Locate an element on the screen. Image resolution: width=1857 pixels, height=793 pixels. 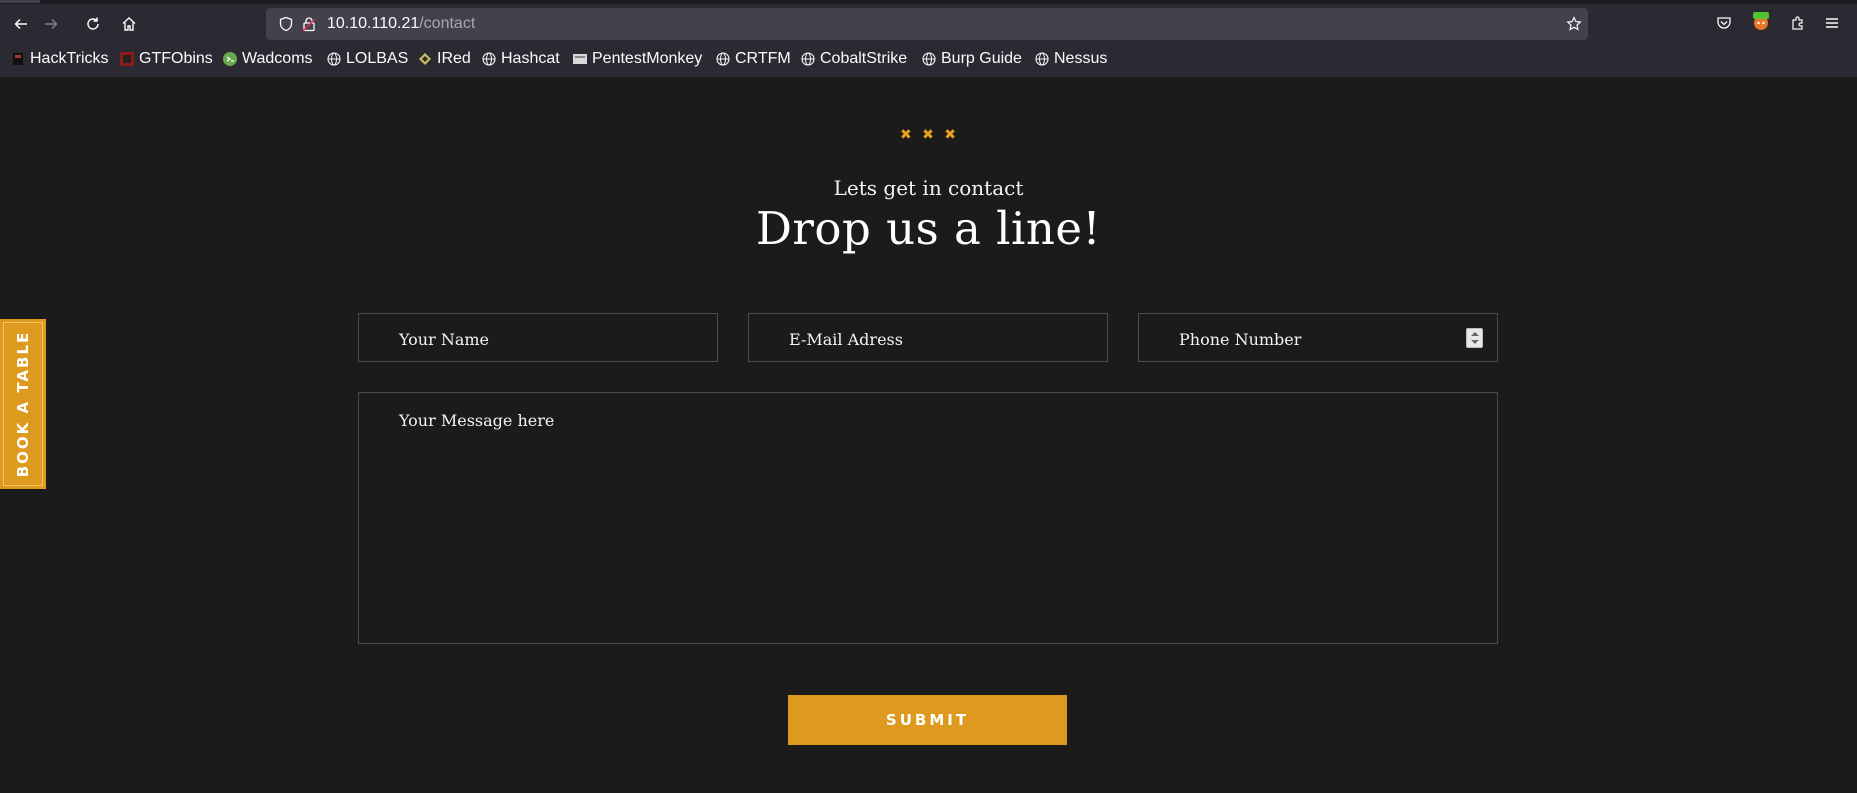
bookmark-label: Hashcat is located at coordinates (530, 58).